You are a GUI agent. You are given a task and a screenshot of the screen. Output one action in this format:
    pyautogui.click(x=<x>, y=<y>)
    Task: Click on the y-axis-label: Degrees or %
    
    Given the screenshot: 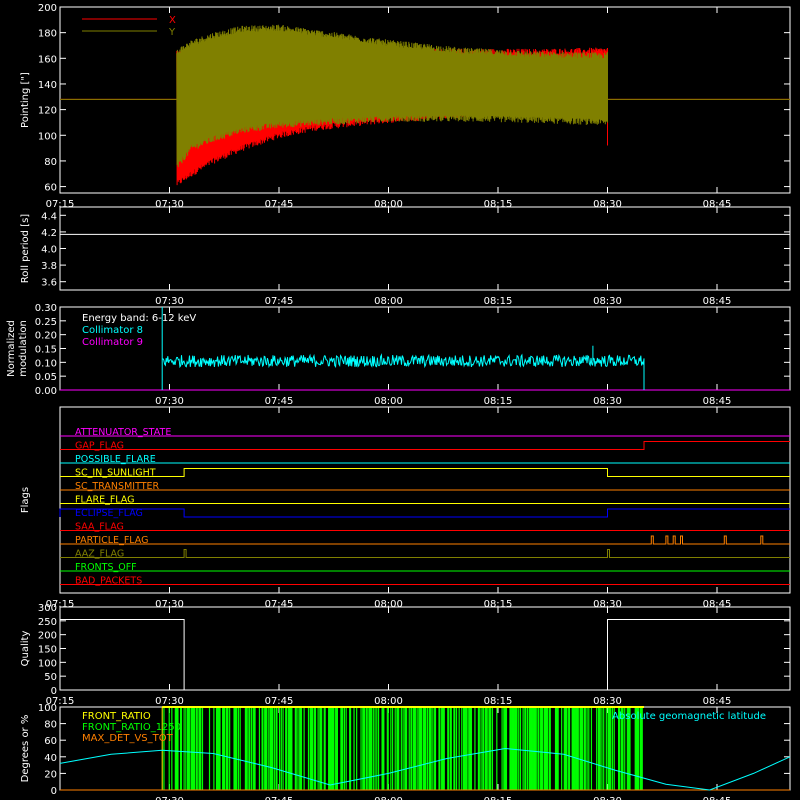 What is the action you would take?
    pyautogui.click(x=25, y=749)
    